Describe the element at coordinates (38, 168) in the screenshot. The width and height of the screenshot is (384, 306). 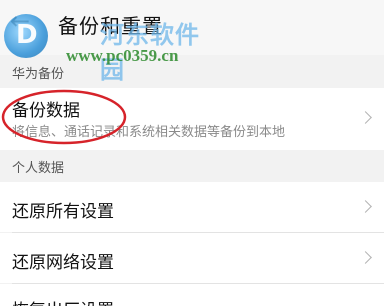
I see `section-label: 个人数据` at that location.